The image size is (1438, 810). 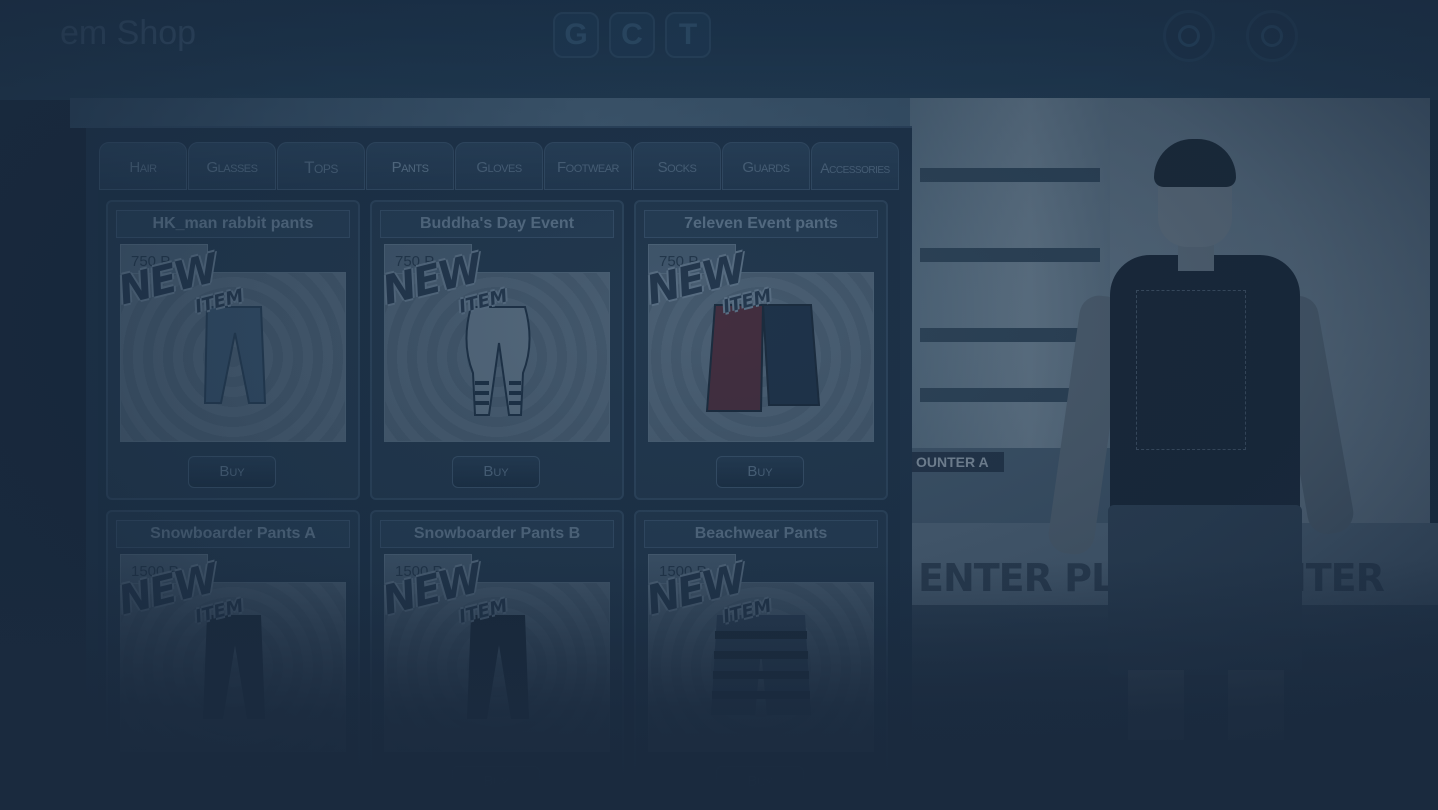 What do you see at coordinates (632, 35) in the screenshot?
I see `mode-button-c: C` at bounding box center [632, 35].